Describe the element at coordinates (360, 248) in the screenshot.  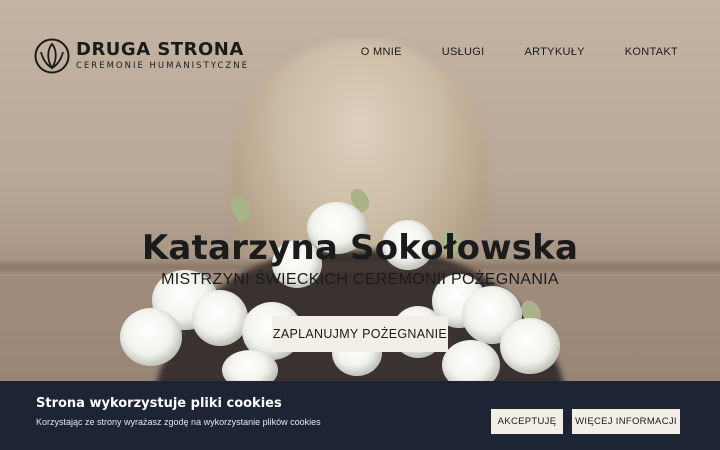
I see `hero-title: Katarzyna Sokołowska` at that location.